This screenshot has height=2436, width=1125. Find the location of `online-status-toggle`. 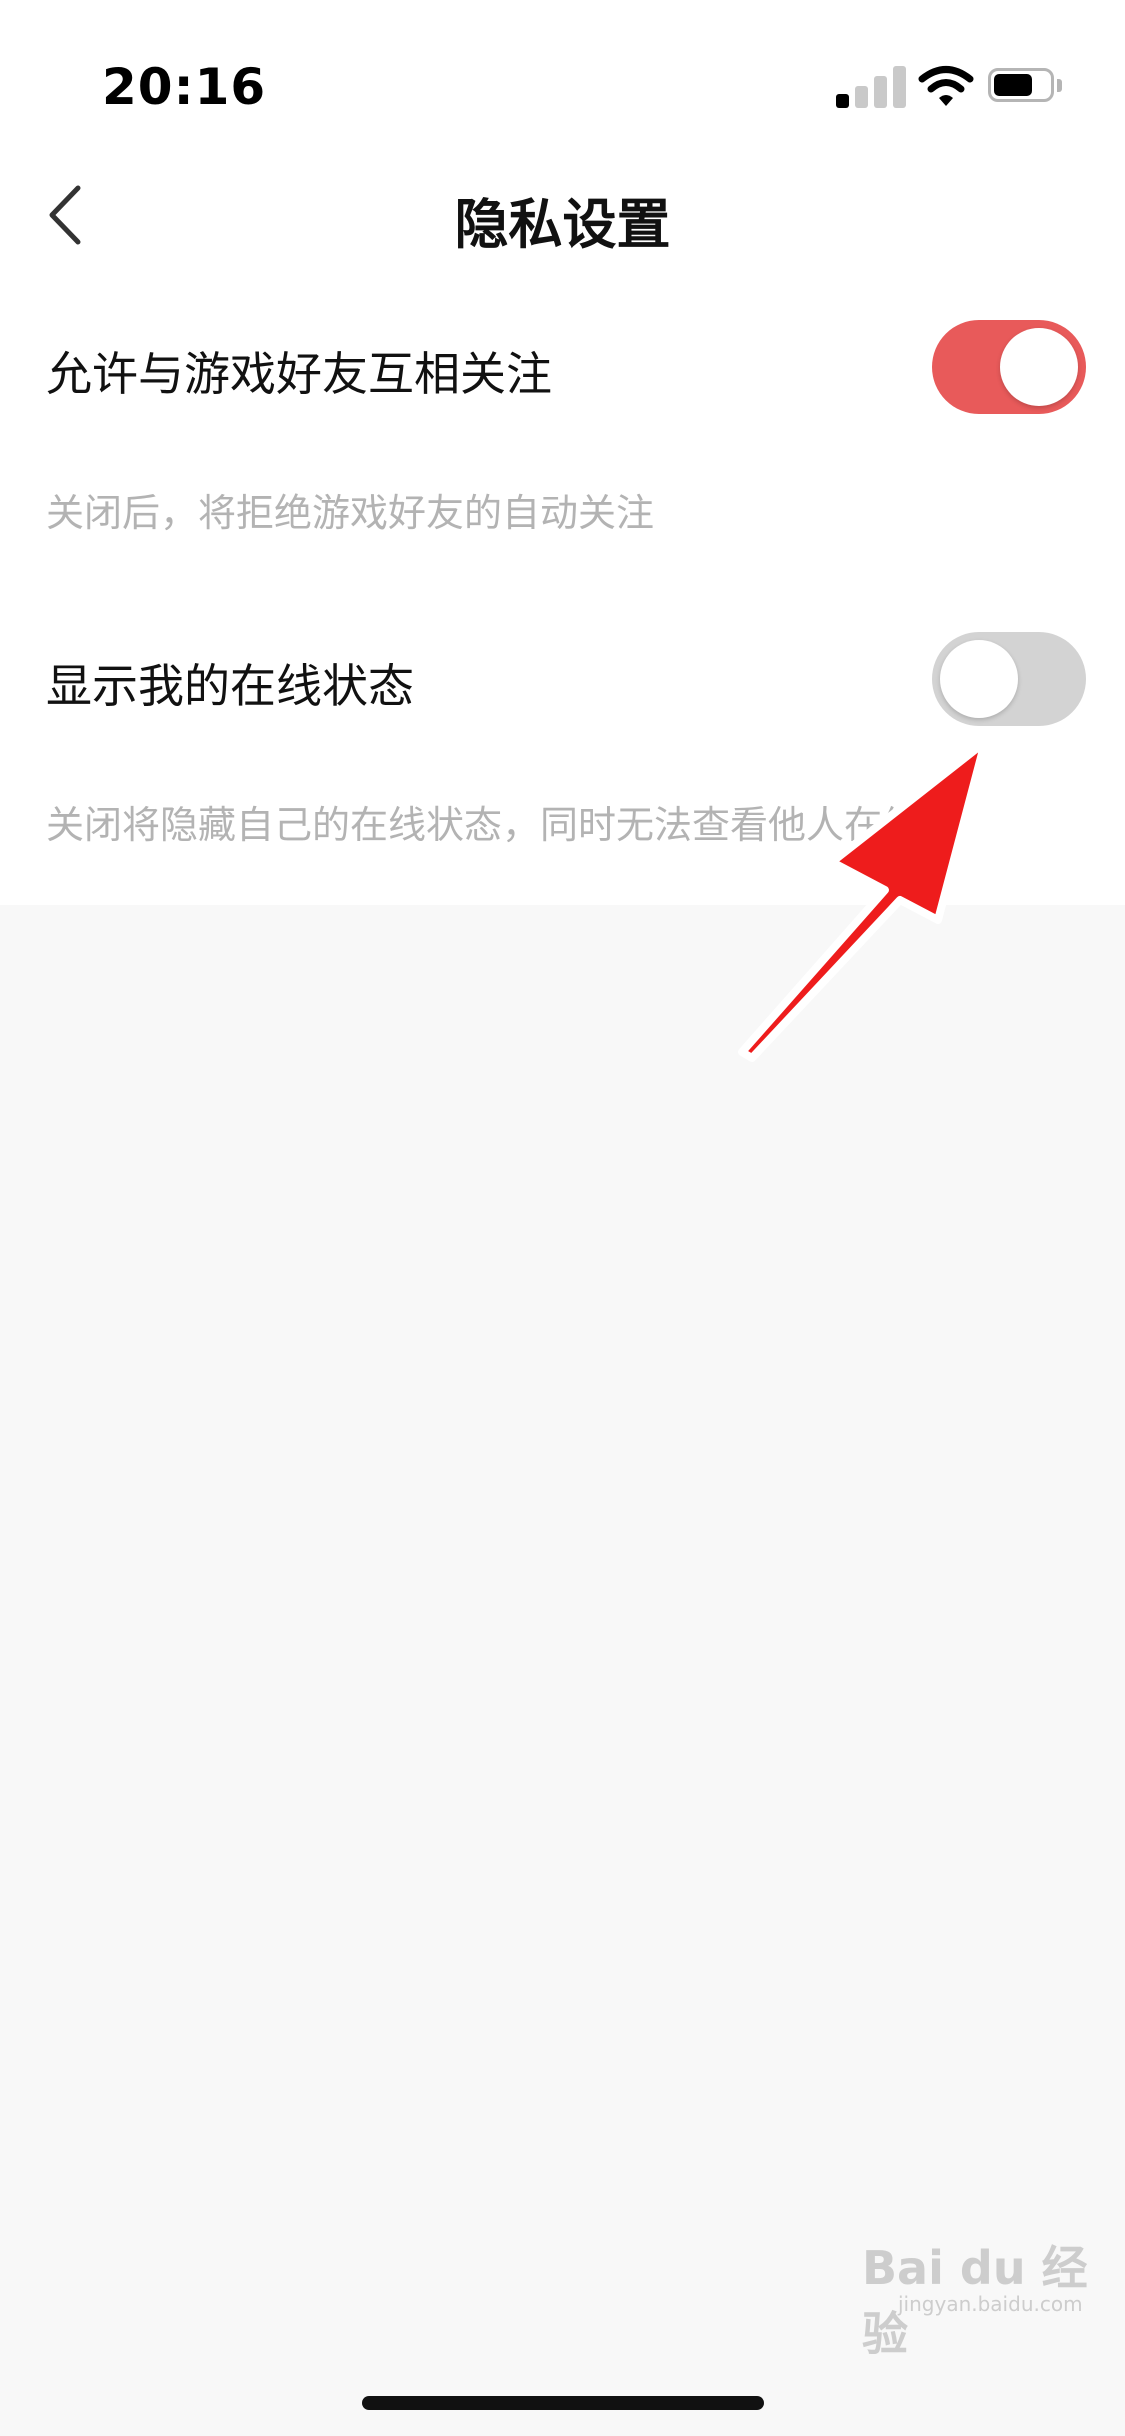

online-status-toggle is located at coordinates (1009, 679).